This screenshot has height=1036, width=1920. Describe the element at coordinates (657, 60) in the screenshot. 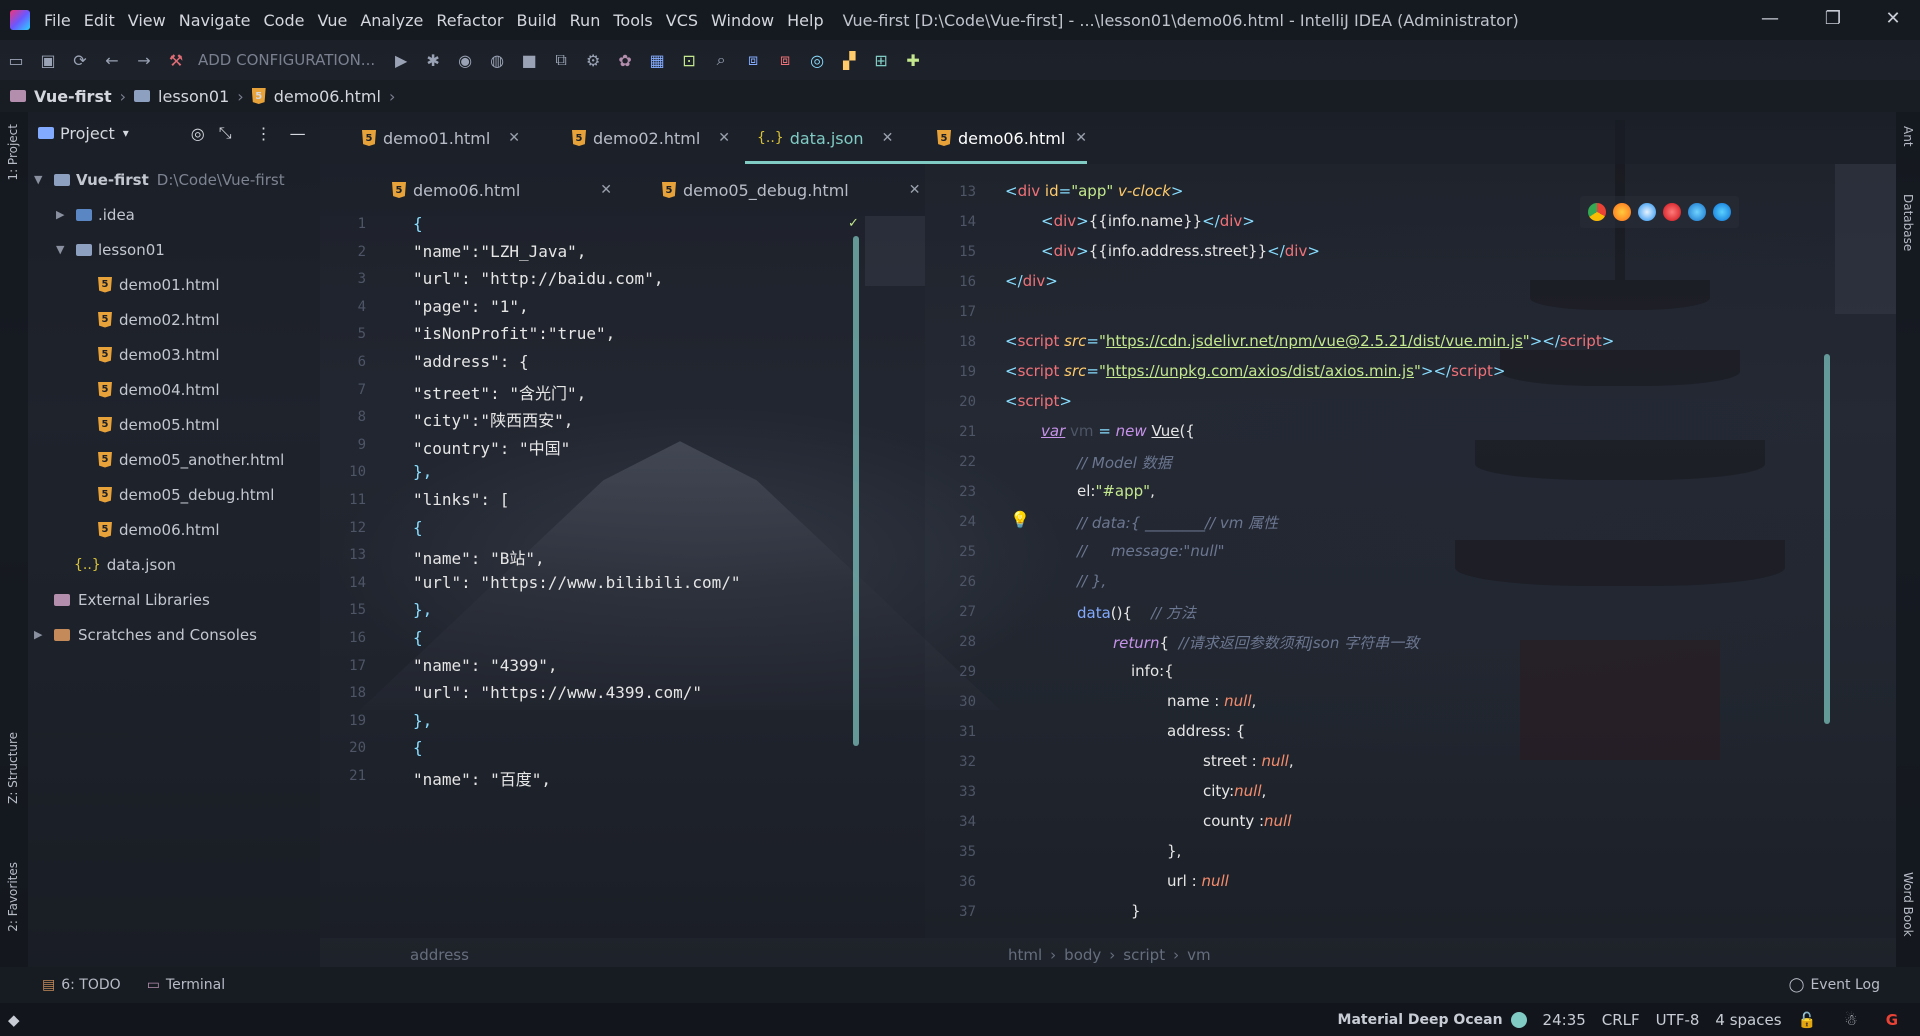

I see `structure-icon: ▦` at that location.